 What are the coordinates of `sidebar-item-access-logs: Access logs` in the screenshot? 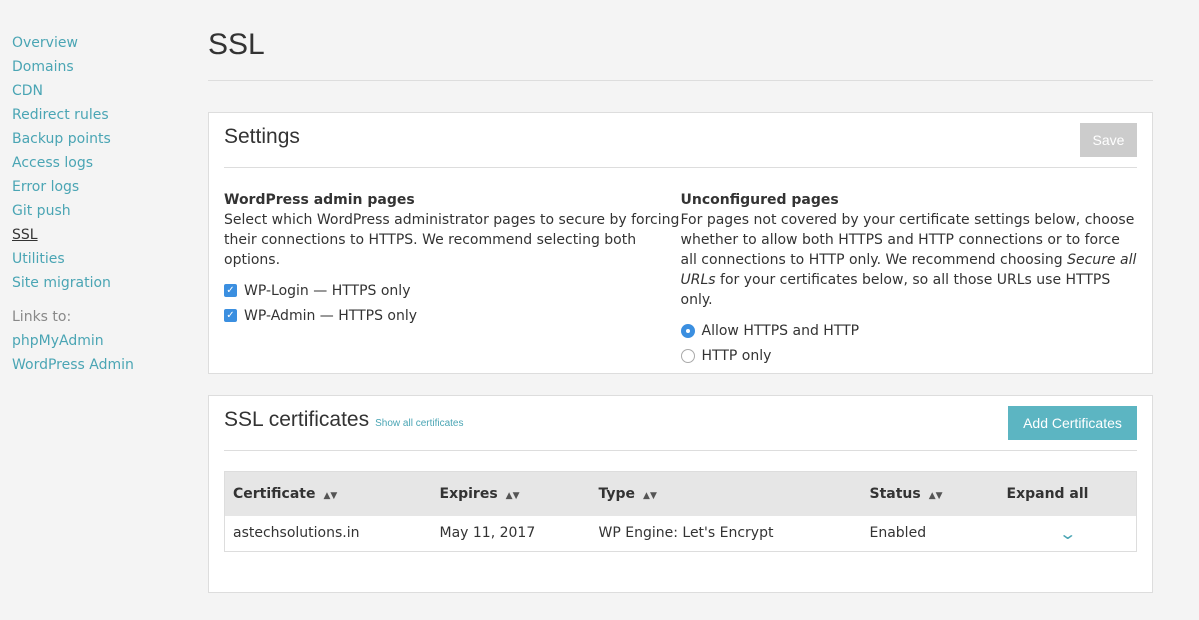 It's located at (102, 163).